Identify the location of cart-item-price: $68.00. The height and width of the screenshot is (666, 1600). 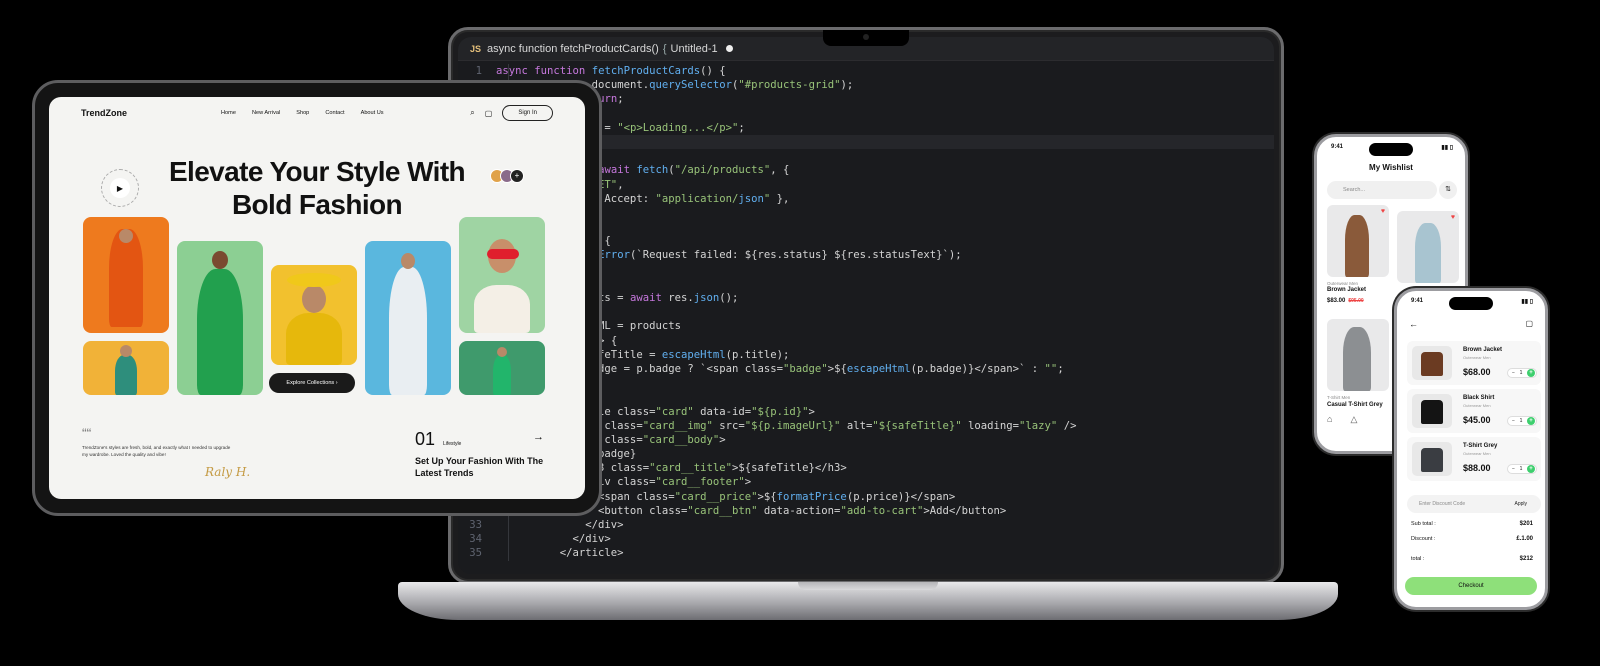
(1477, 372).